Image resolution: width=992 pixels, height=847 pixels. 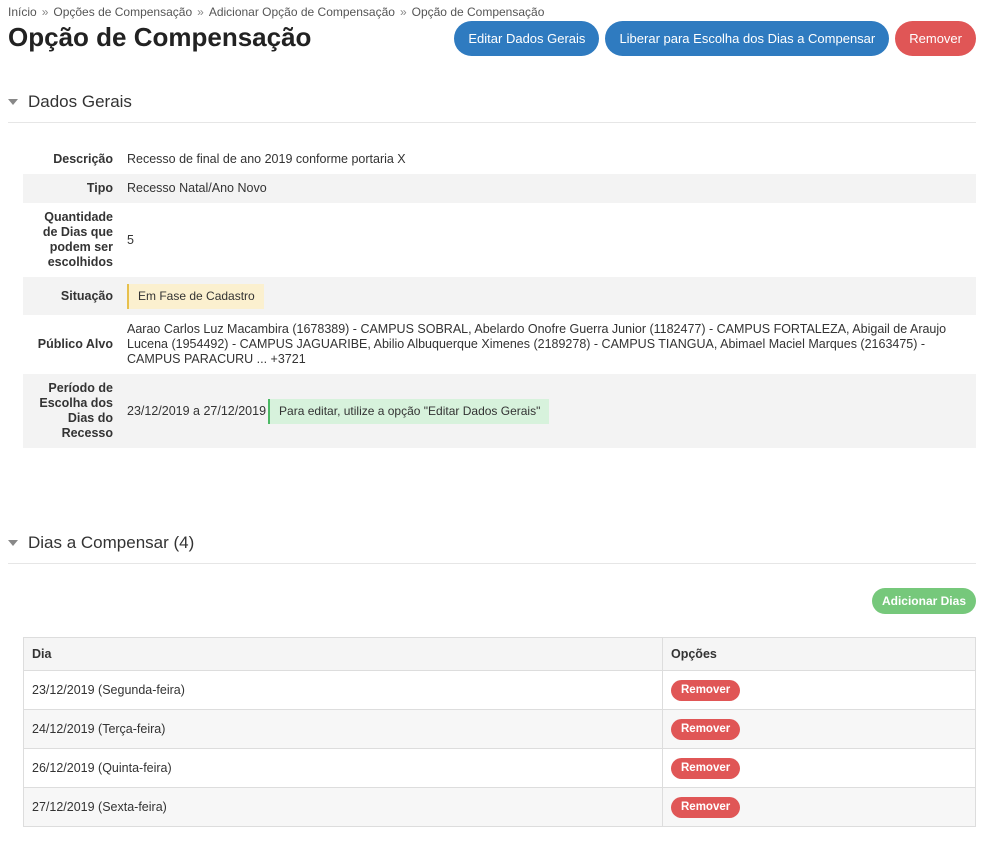 I want to click on column-header-dia: Dia, so click(x=343, y=654).